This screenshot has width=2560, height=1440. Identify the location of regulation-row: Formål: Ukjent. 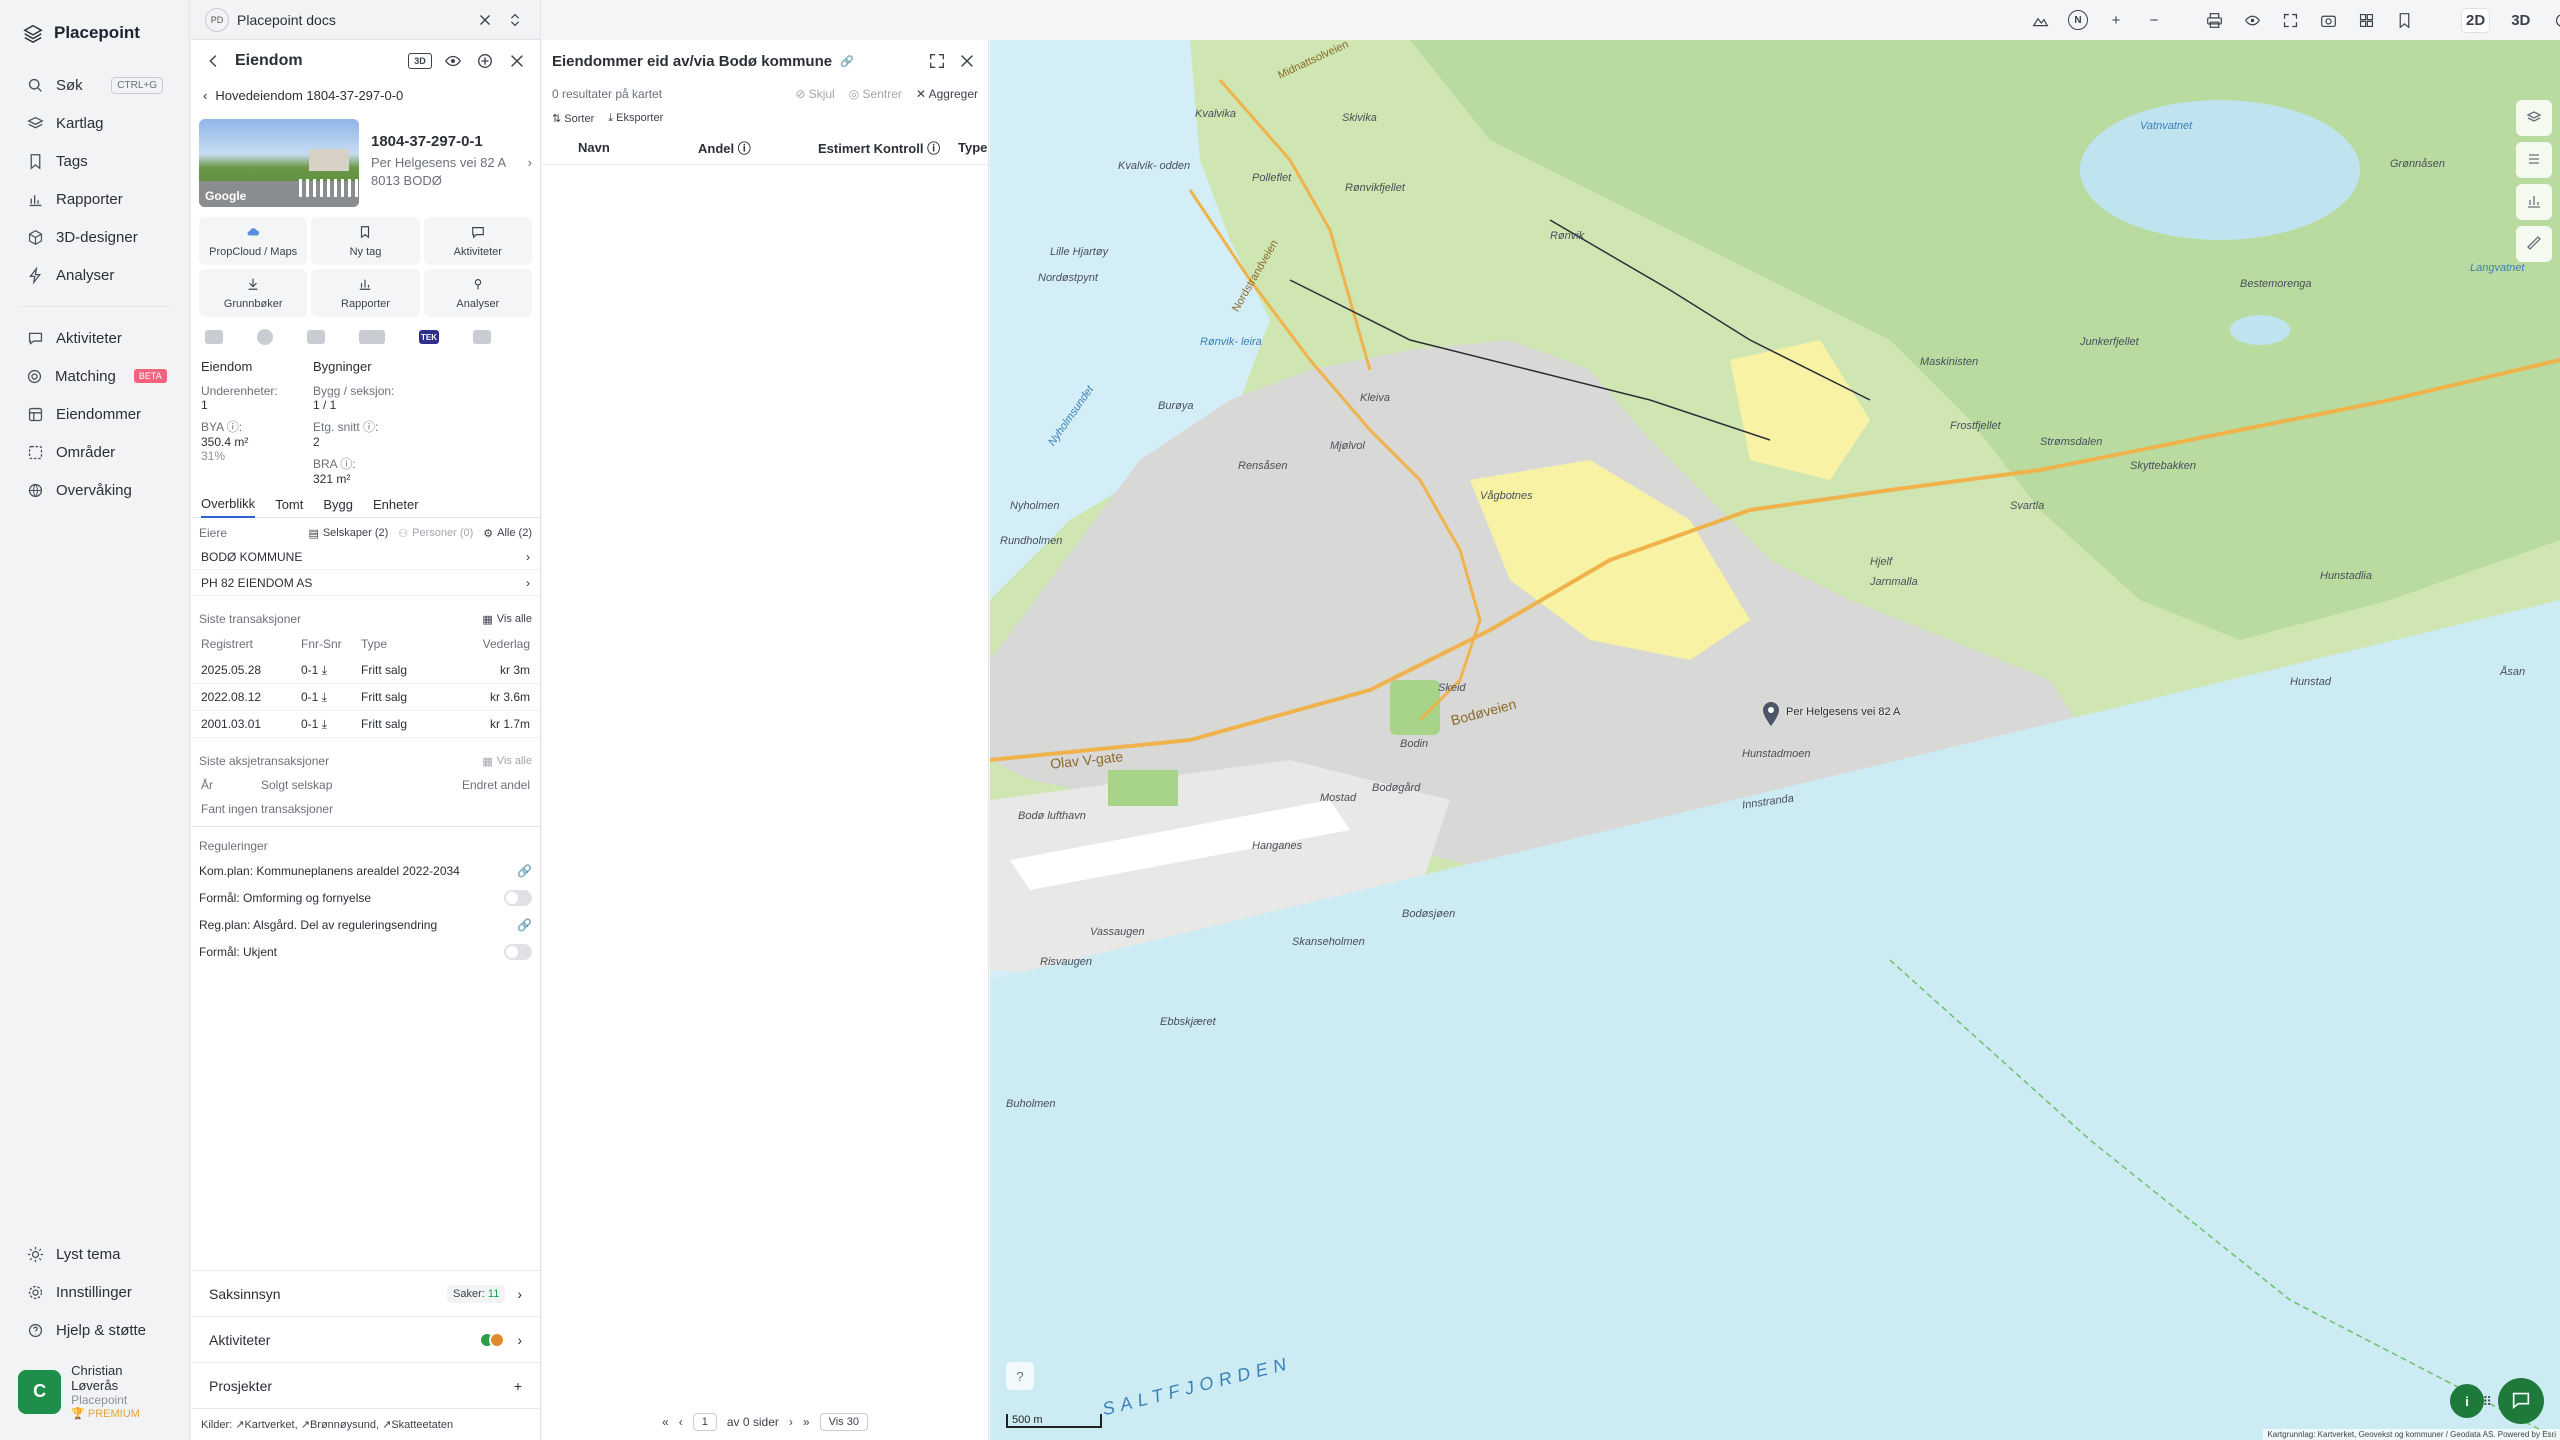
(365, 951).